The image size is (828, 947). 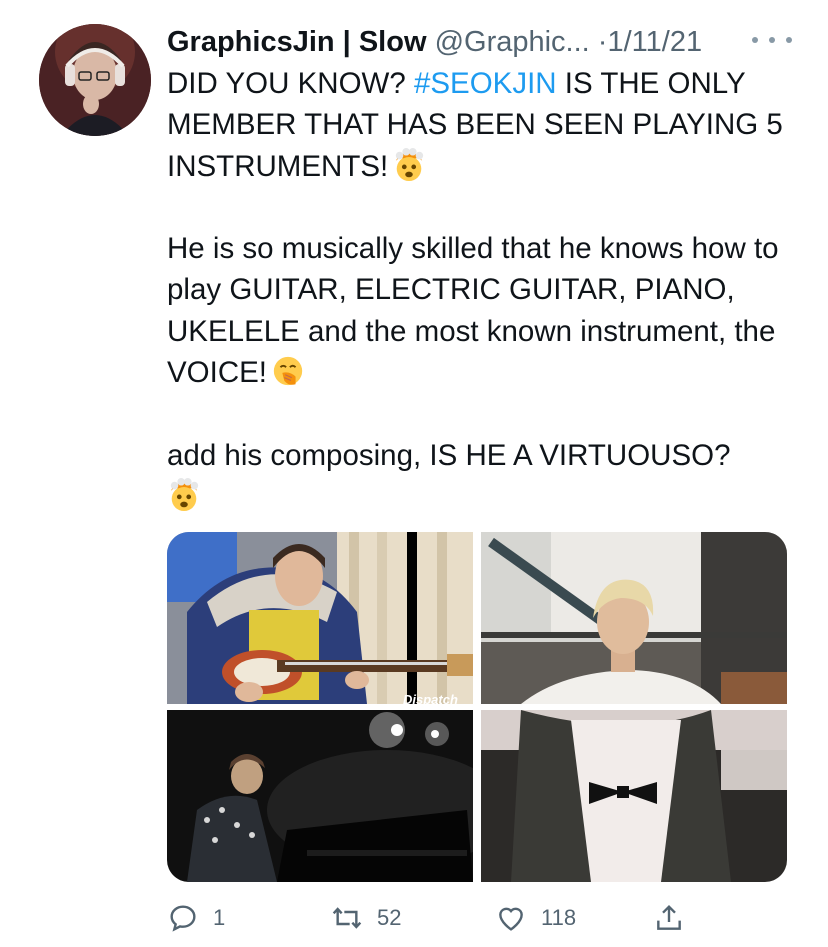 What do you see at coordinates (389, 917) in the screenshot?
I see `retweet-count: 52` at bounding box center [389, 917].